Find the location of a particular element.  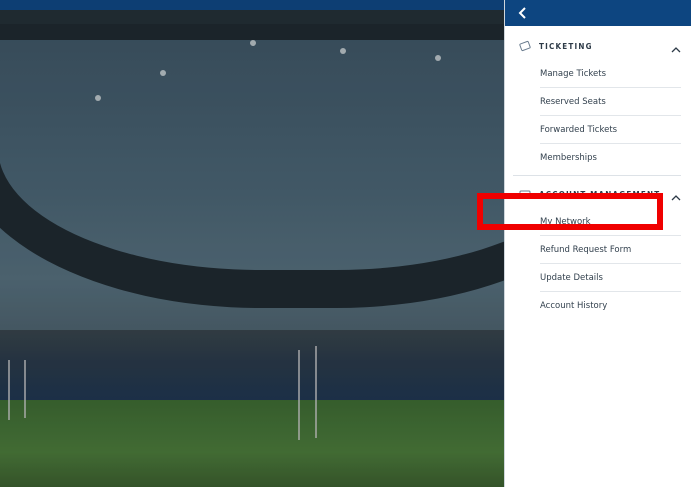

menu-item-reserved-seats: Reserved Seats is located at coordinates (610, 102).